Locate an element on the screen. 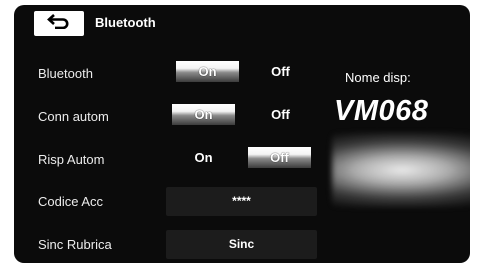 Image resolution: width=483 pixels, height=269 pixels. back-arrow-icon is located at coordinates (59, 23).